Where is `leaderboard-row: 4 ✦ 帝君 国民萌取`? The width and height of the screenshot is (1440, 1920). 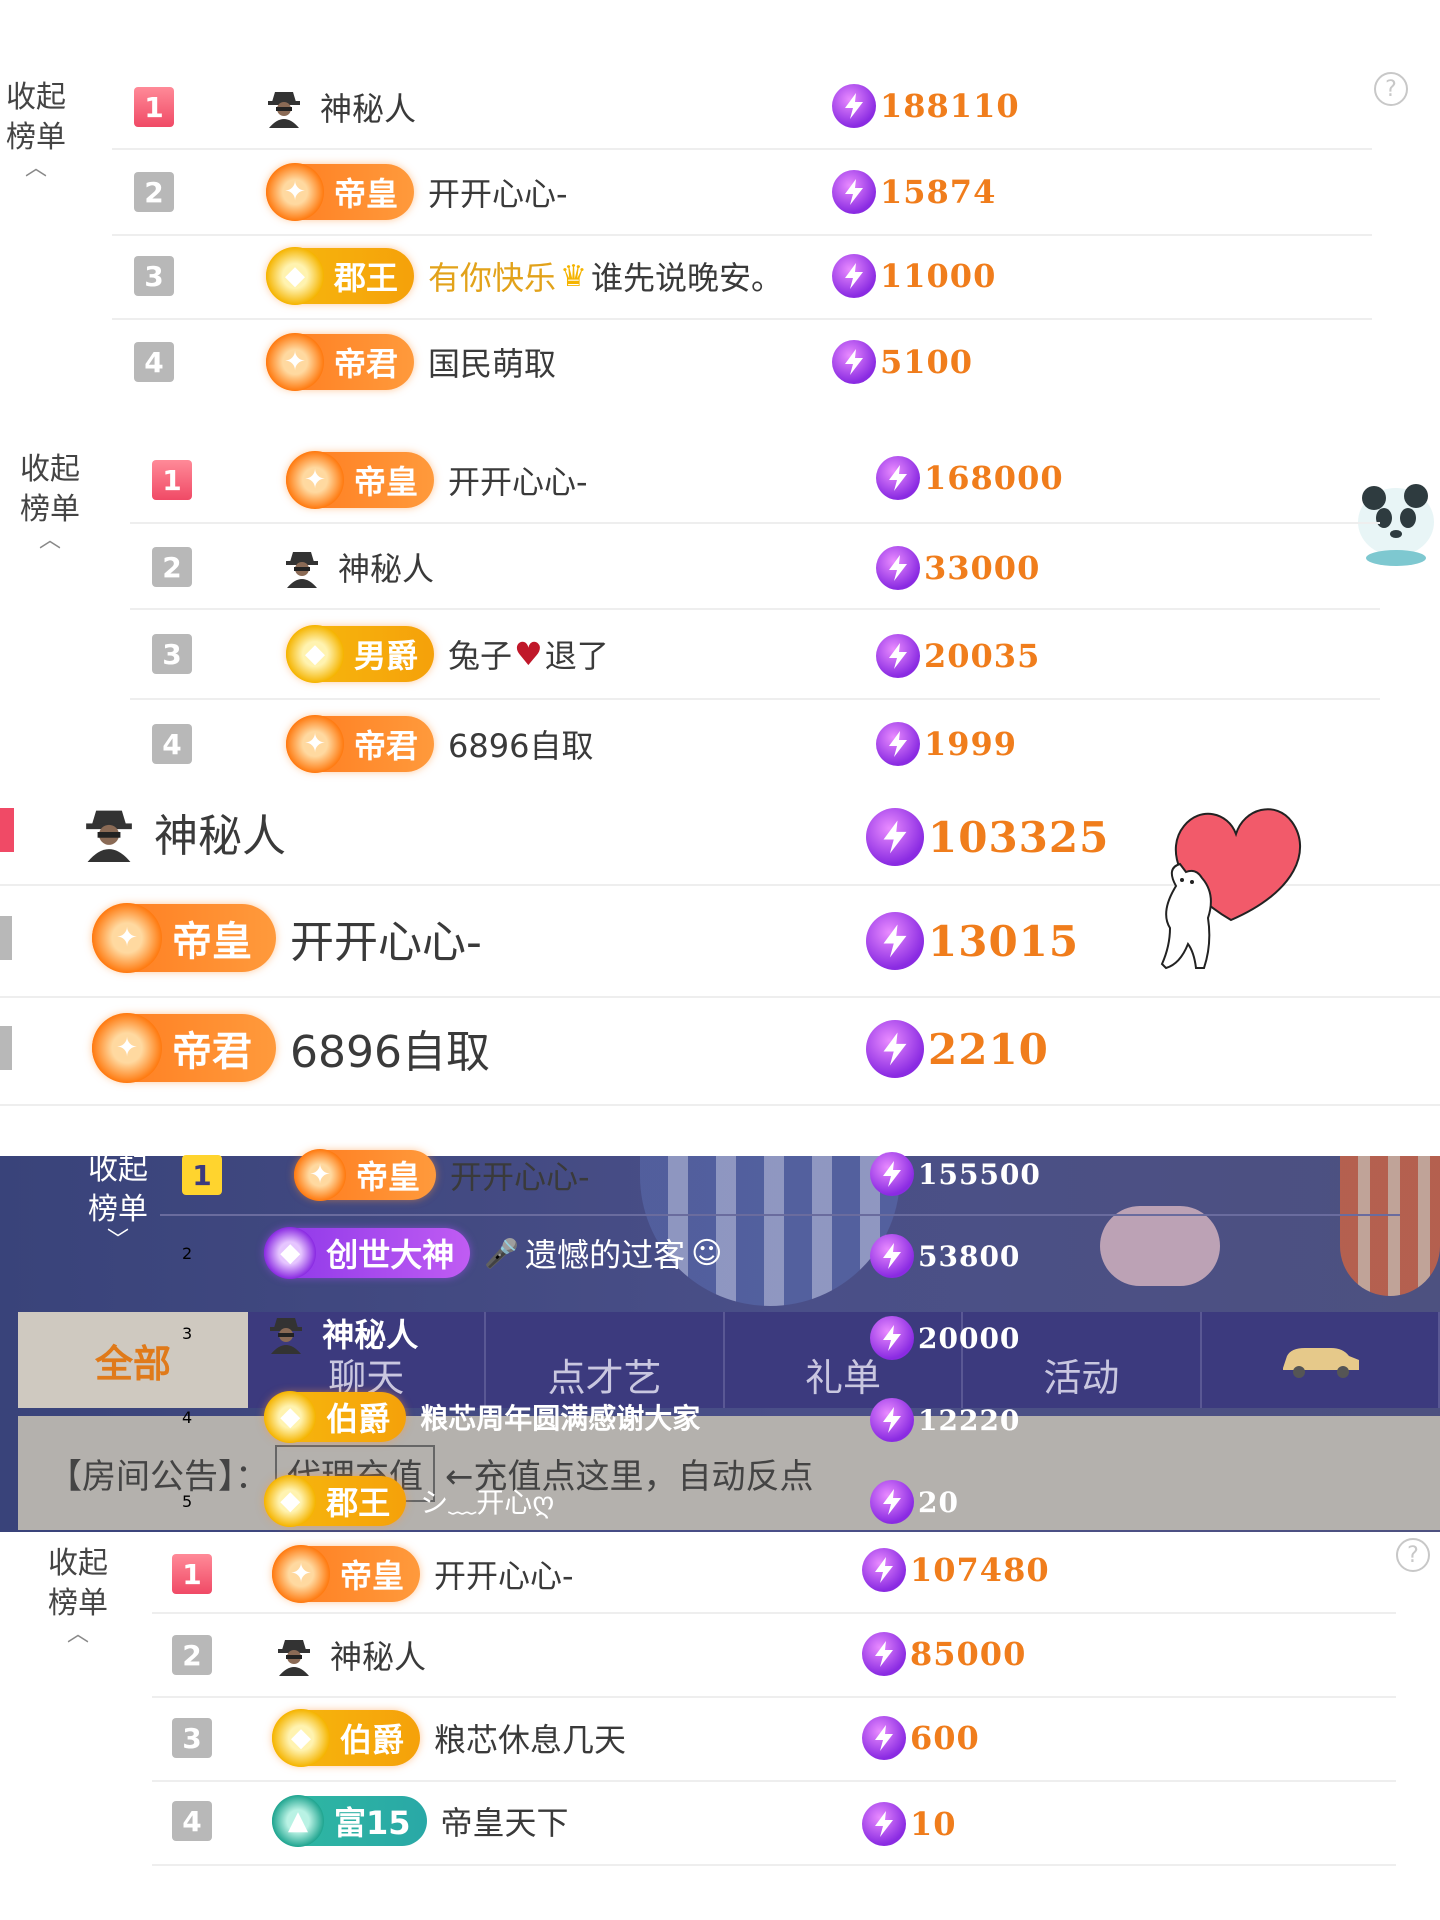
leaderboard-row: 4 ✦ 帝君 国民萌取 is located at coordinates (345, 362).